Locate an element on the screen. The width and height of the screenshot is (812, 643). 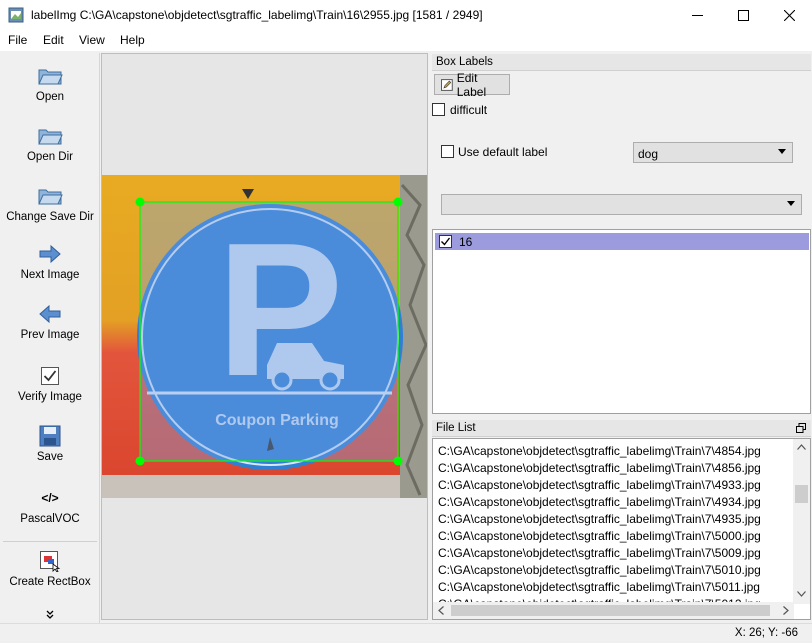
menu-edit: Edit is located at coordinates (53, 40).